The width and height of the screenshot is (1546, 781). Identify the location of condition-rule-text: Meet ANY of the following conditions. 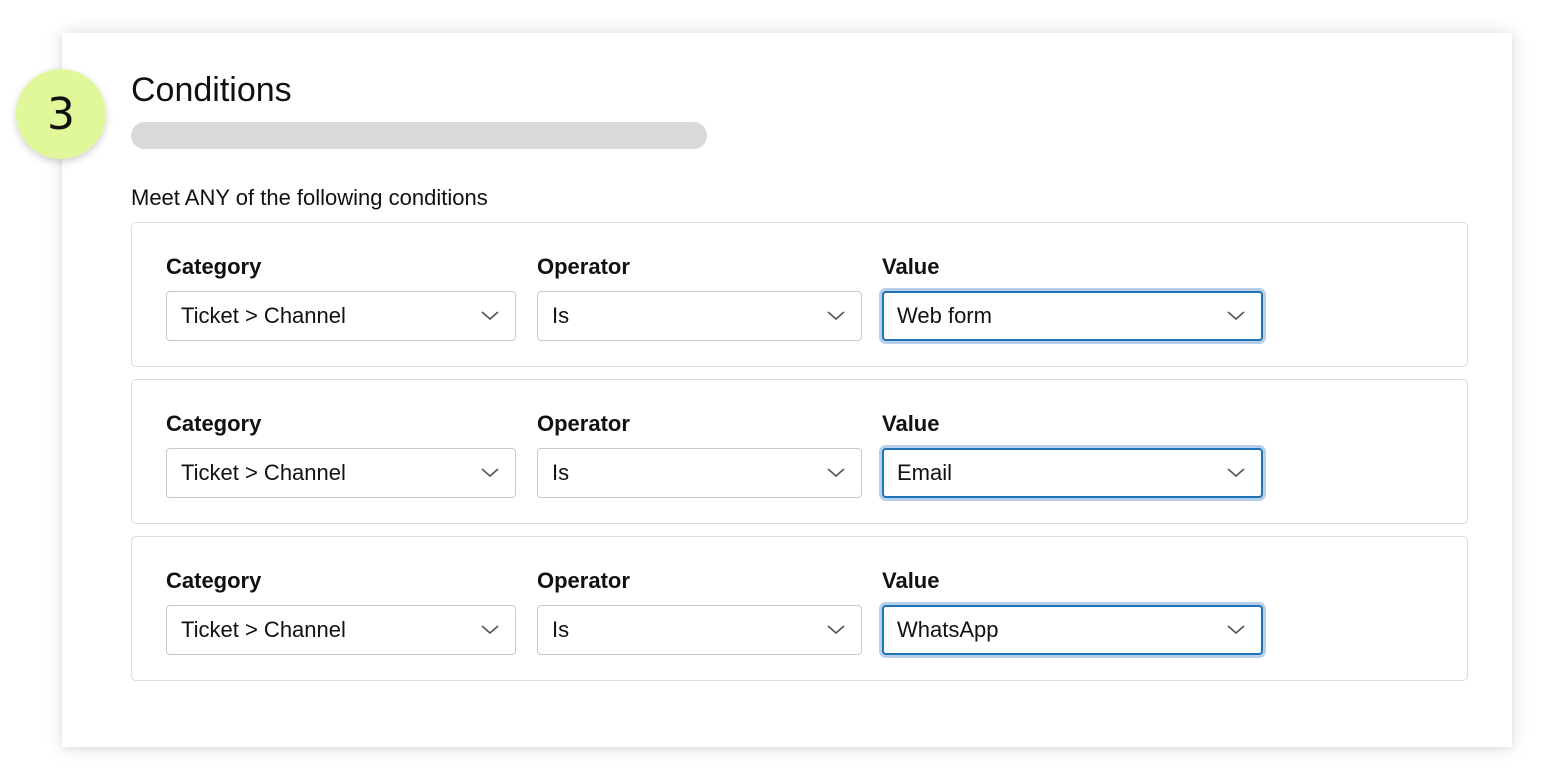
(309, 197).